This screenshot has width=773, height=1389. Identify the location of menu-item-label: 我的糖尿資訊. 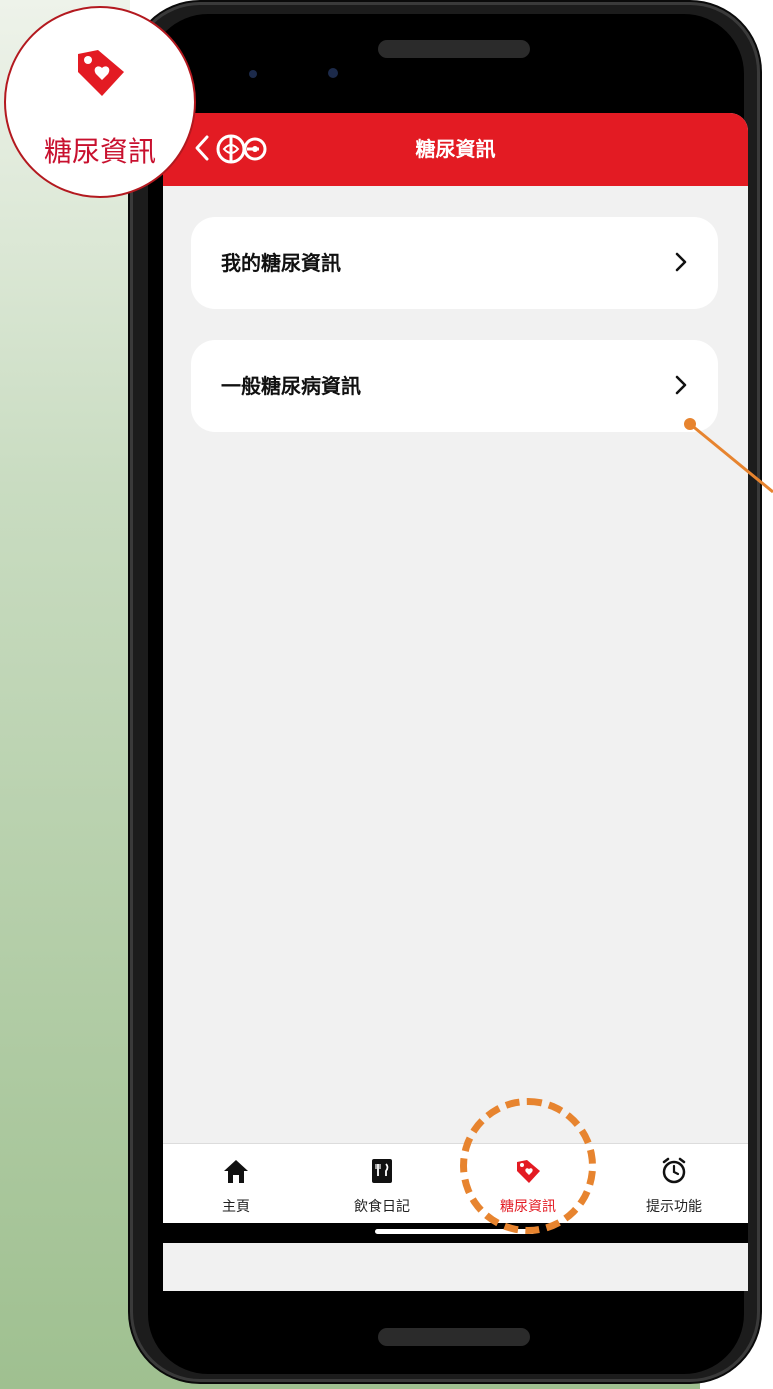
(281, 263).